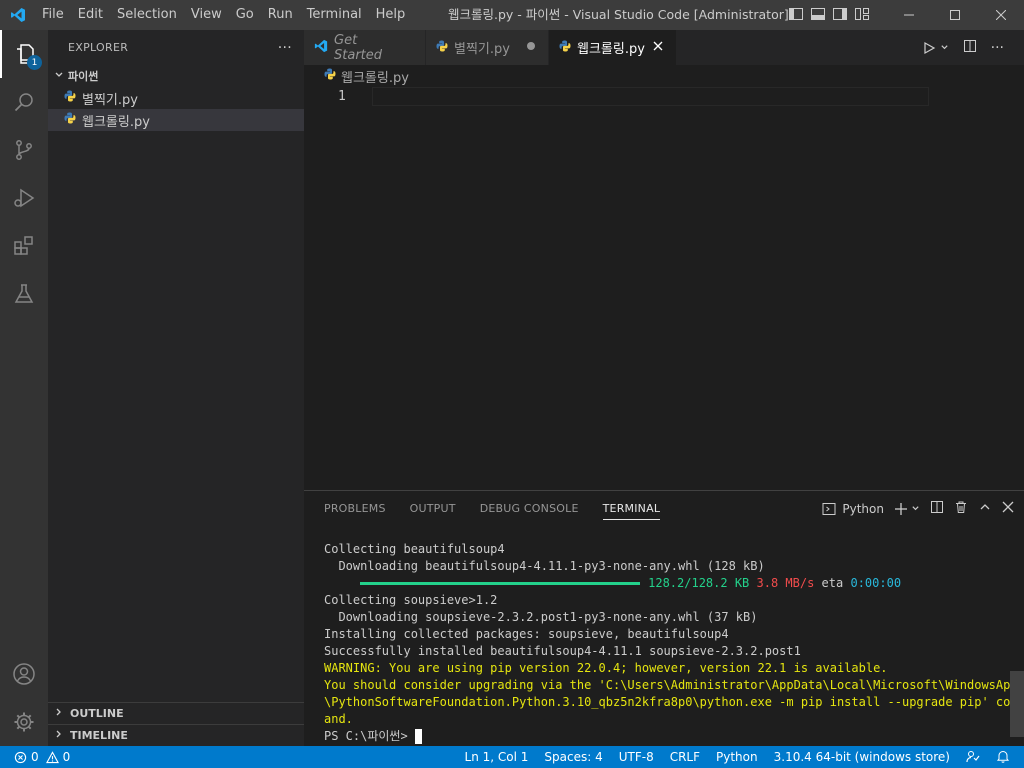  What do you see at coordinates (375, 78) in the screenshot?
I see `breadcrumb-file: 웹크롤링.py` at bounding box center [375, 78].